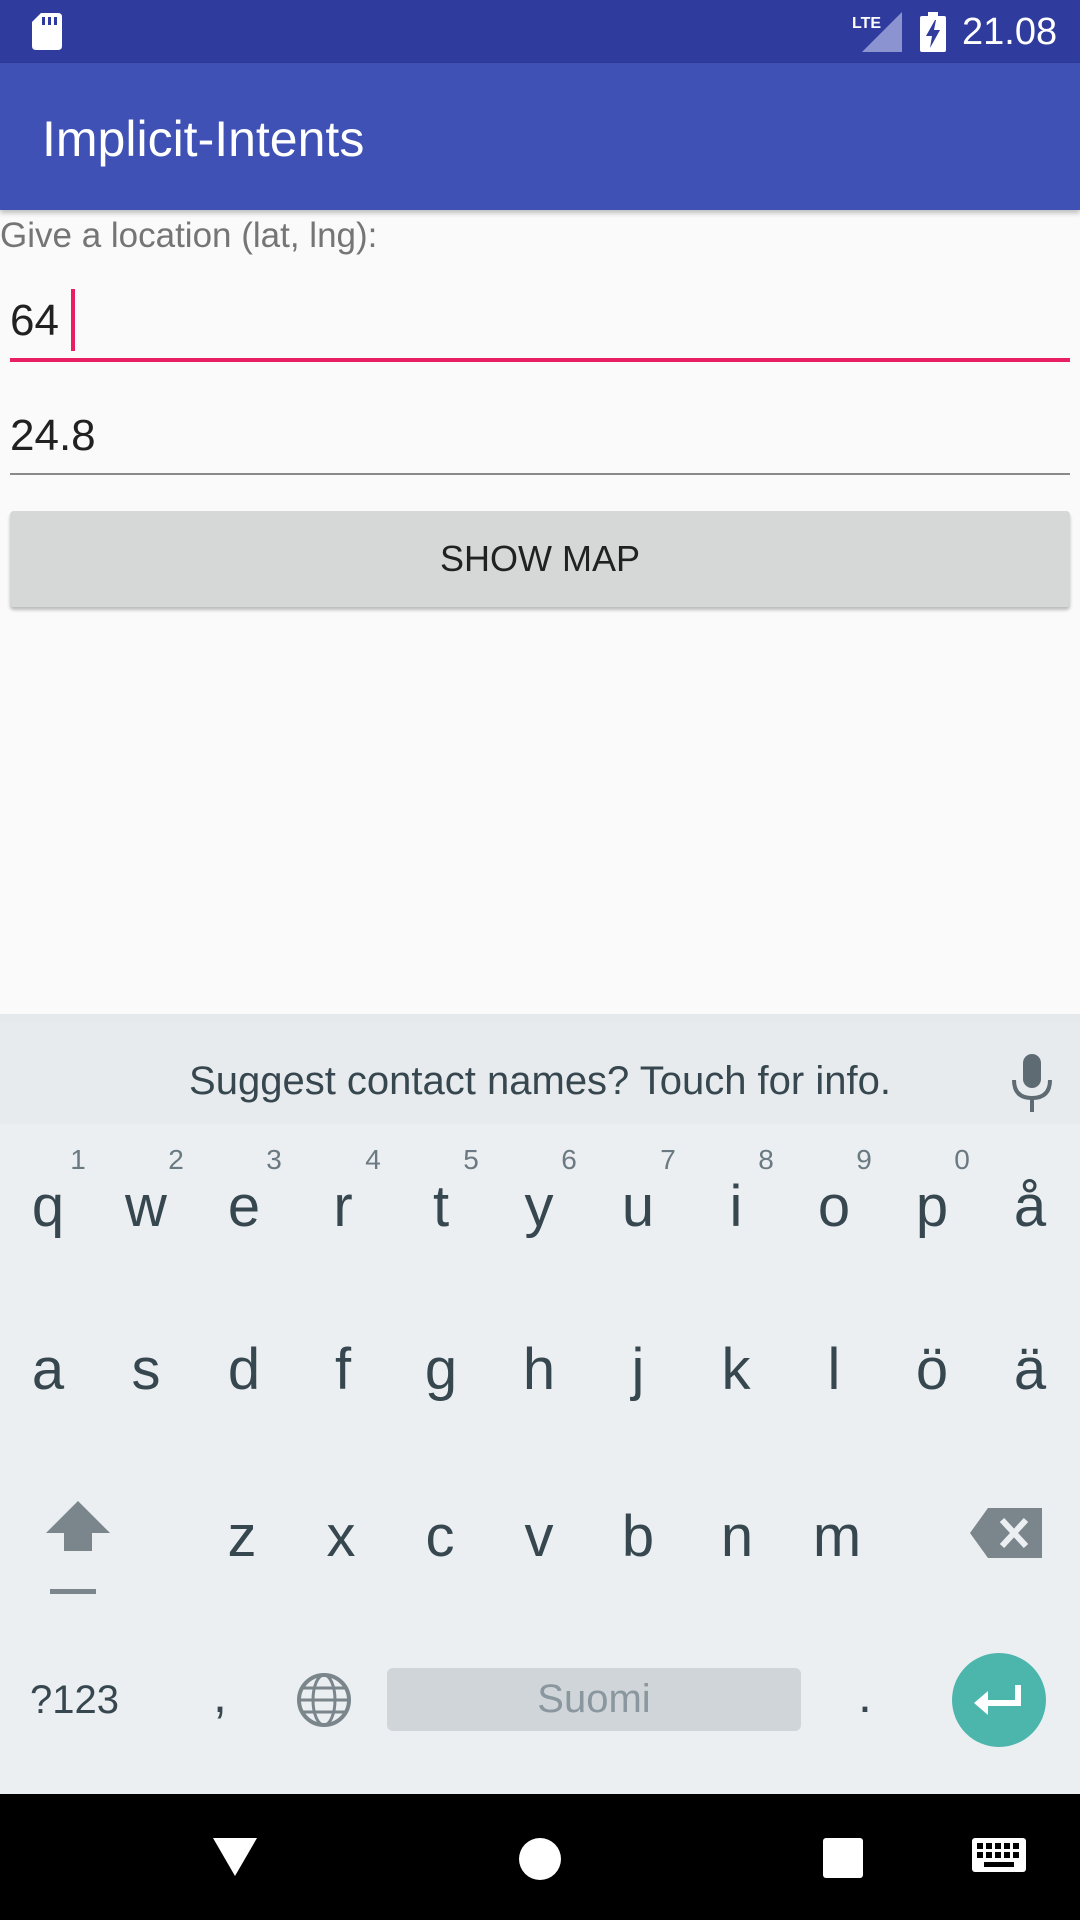 The height and width of the screenshot is (1920, 1080). Describe the element at coordinates (540, 1081) in the screenshot. I see `suggestion-text: Suggest contact names? Touch for info.` at that location.